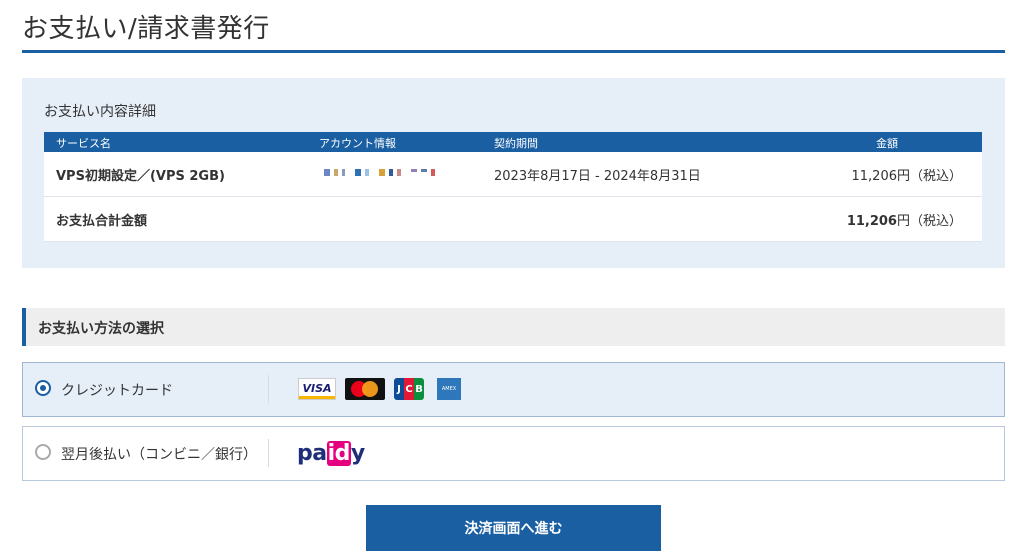 This screenshot has width=1024, height=551. Describe the element at coordinates (102, 221) in the screenshot. I see `total-label: お支払合計金額` at that location.